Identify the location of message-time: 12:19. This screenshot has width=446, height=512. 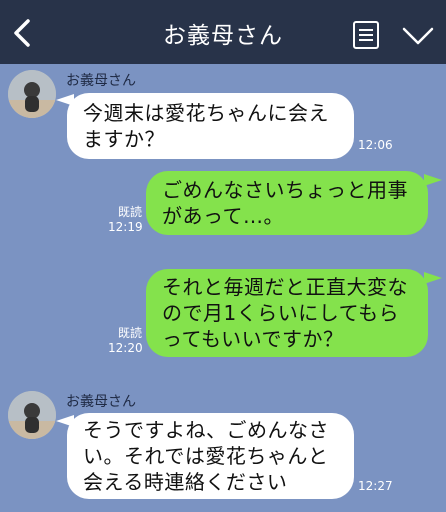
(125, 227).